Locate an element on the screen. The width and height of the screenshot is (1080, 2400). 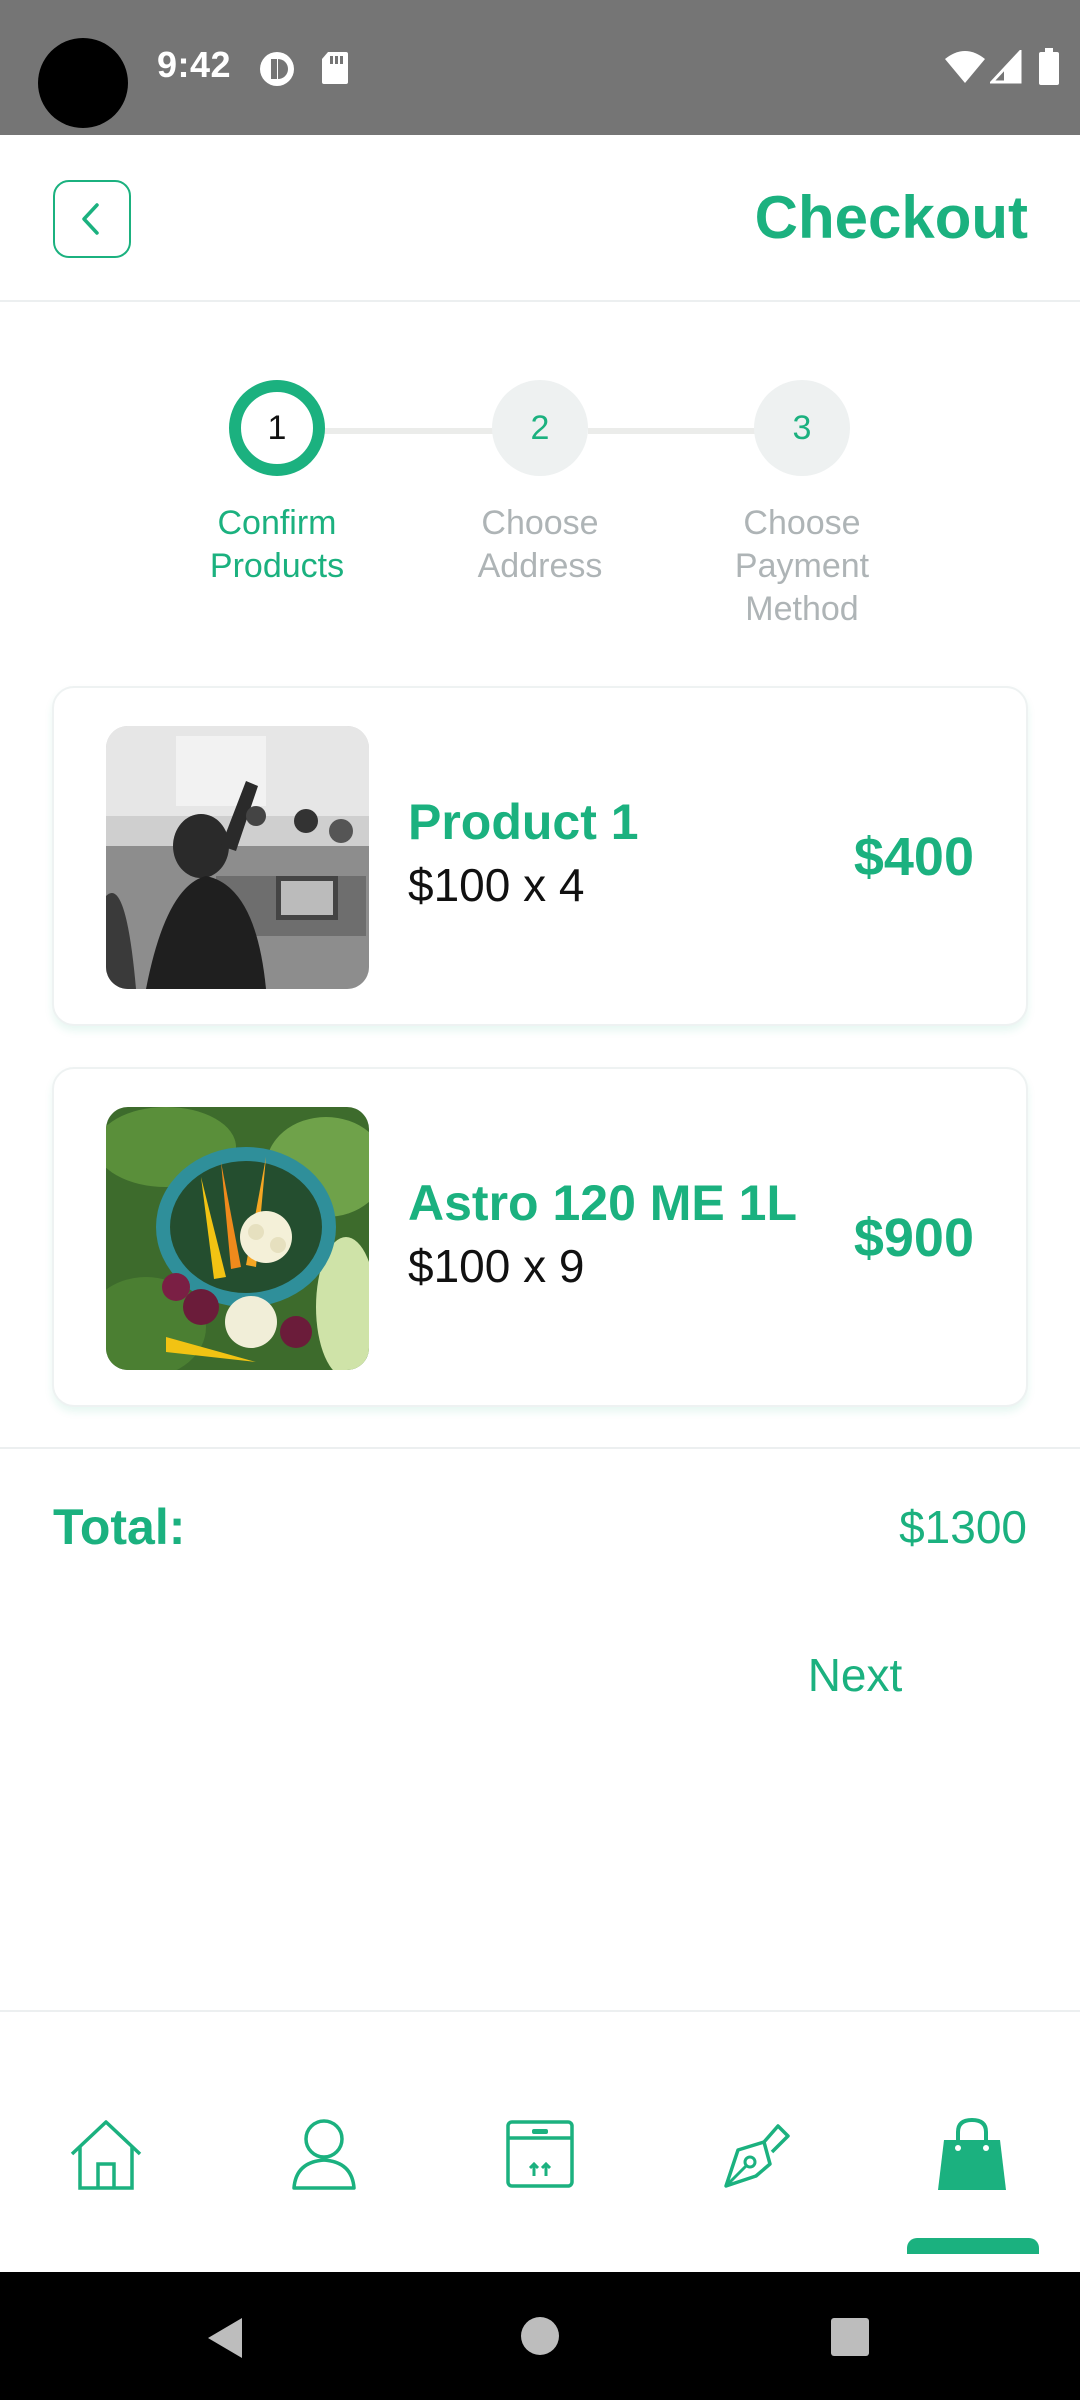
bottom-navigation is located at coordinates (540, 2141).